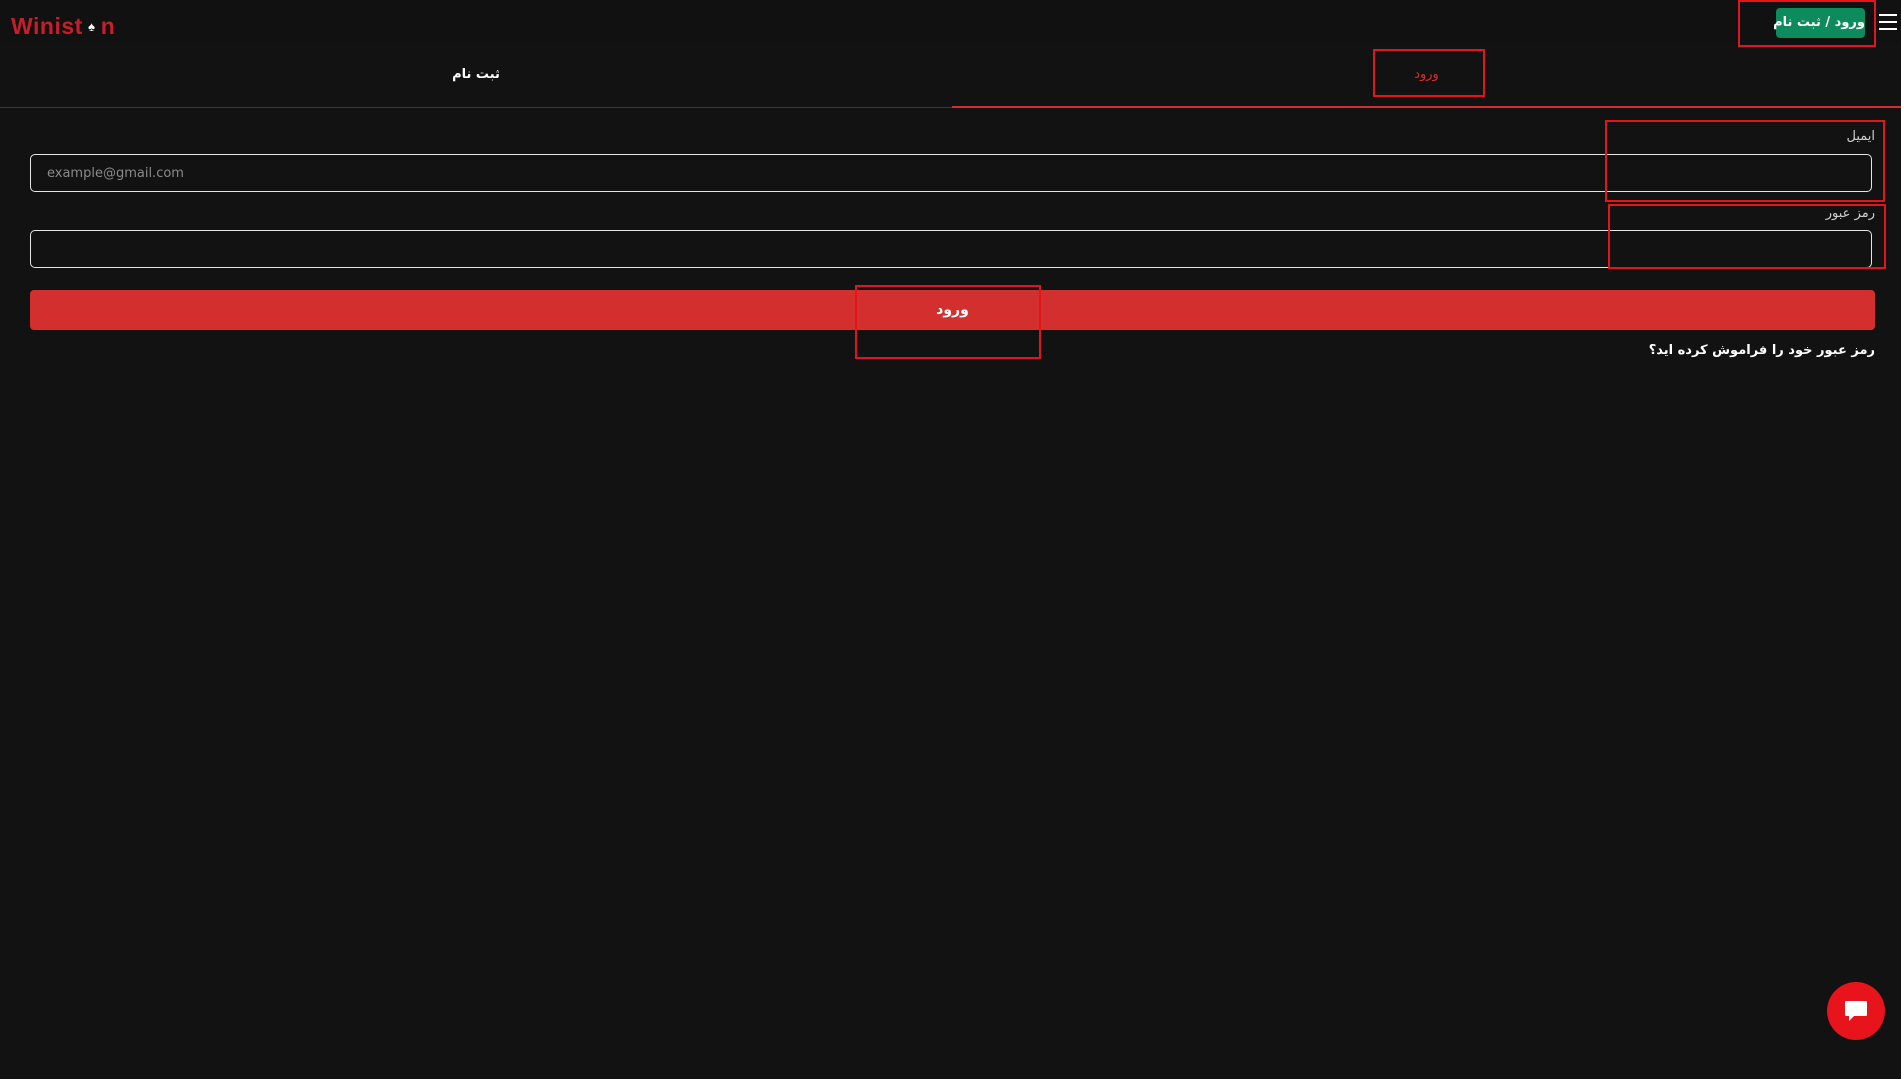  I want to click on tab-login: ورود, so click(1426, 77).